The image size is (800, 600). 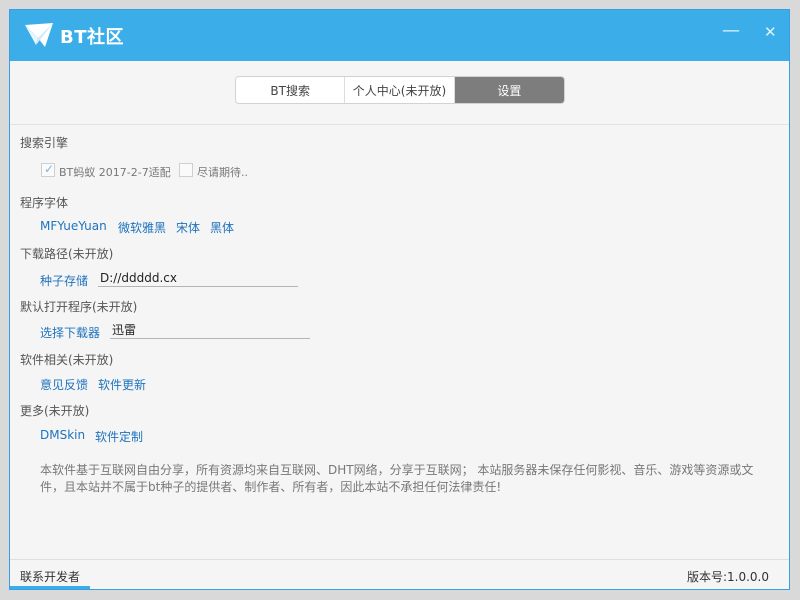 I want to click on version-label: 版本号:1.0.0.0, so click(x=727, y=577).